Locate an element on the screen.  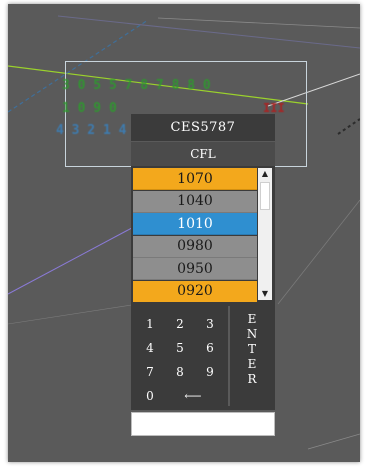
scroll-down-arrow-icon: ▼ is located at coordinates (265, 294).